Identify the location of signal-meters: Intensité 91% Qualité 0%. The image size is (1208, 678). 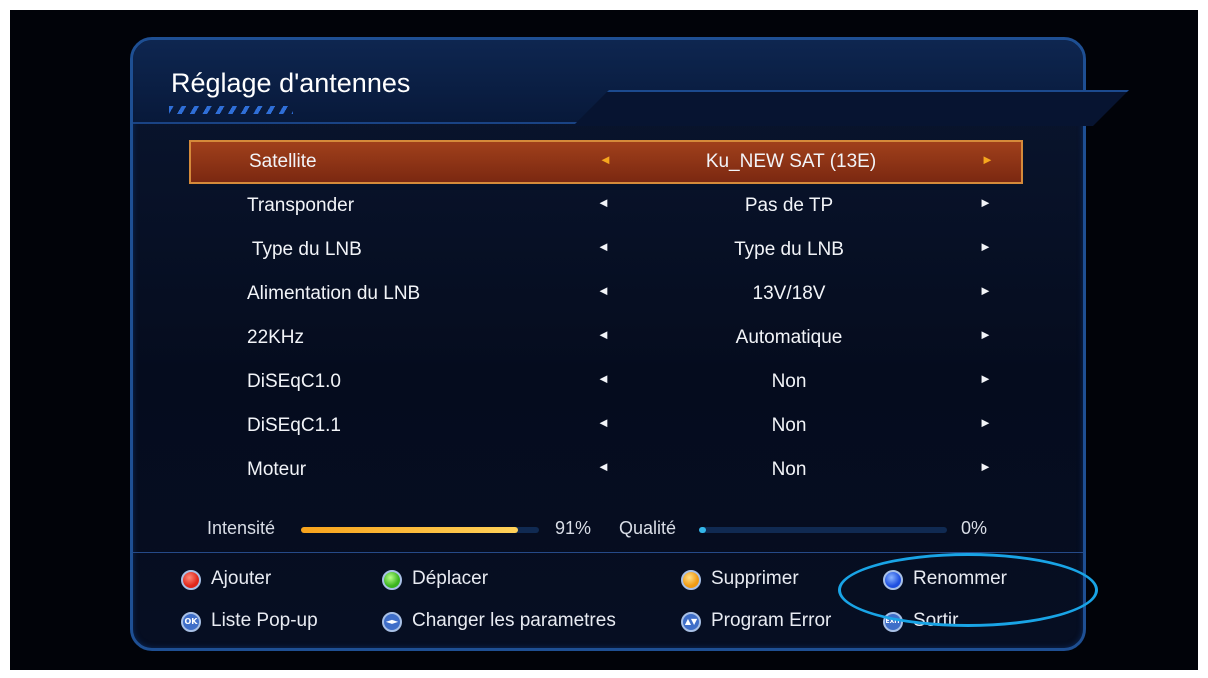
(607, 531).